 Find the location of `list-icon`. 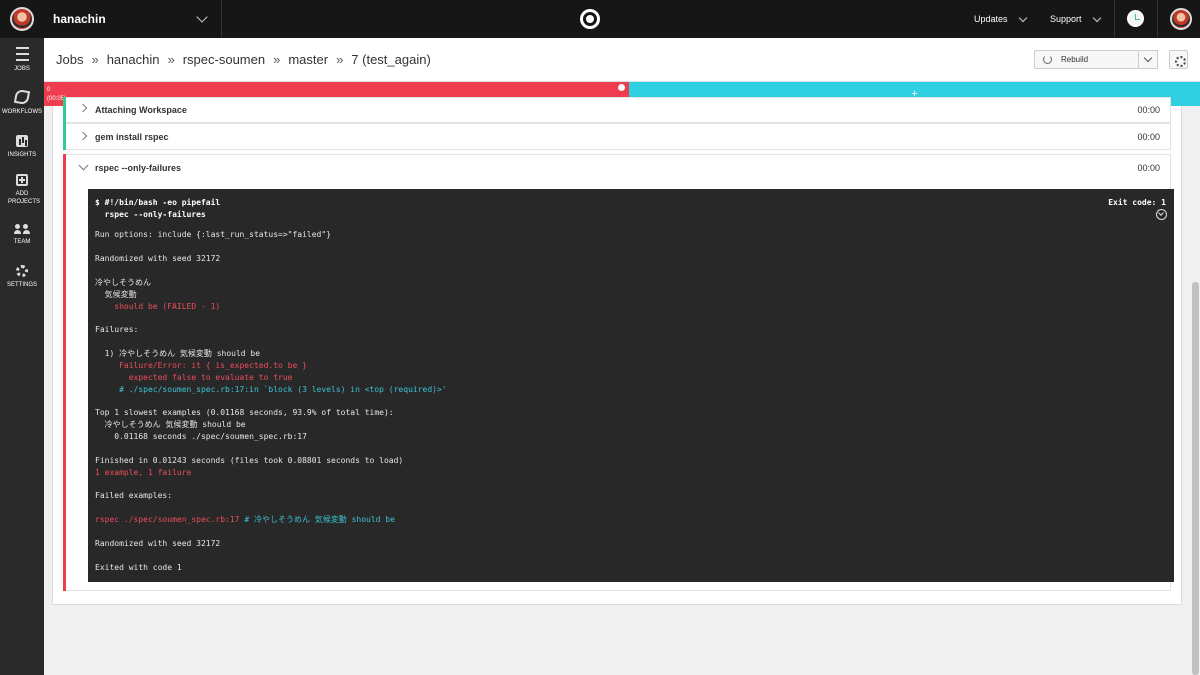

list-icon is located at coordinates (22, 54).